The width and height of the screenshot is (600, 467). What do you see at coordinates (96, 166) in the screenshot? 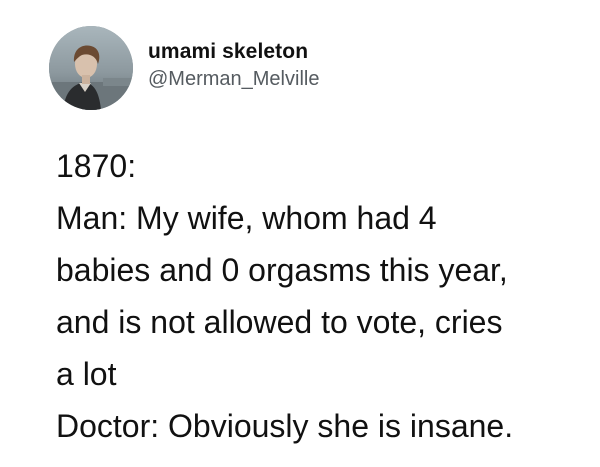
I see `tweet-text-line: 1870:` at bounding box center [96, 166].